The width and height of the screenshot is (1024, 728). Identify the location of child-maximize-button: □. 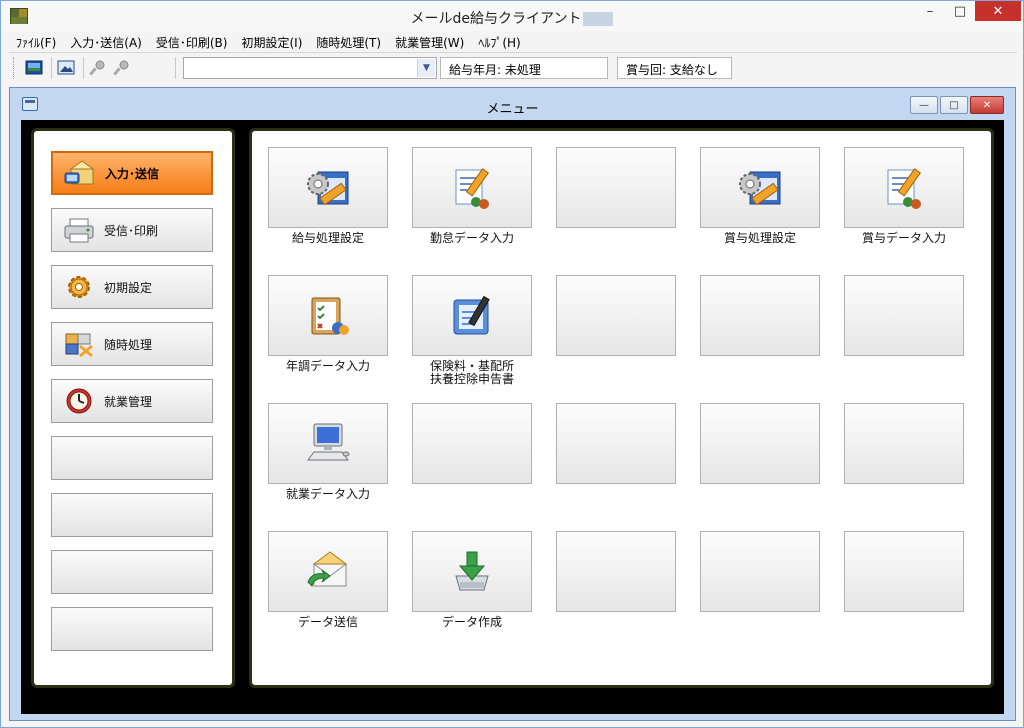
(954, 105).